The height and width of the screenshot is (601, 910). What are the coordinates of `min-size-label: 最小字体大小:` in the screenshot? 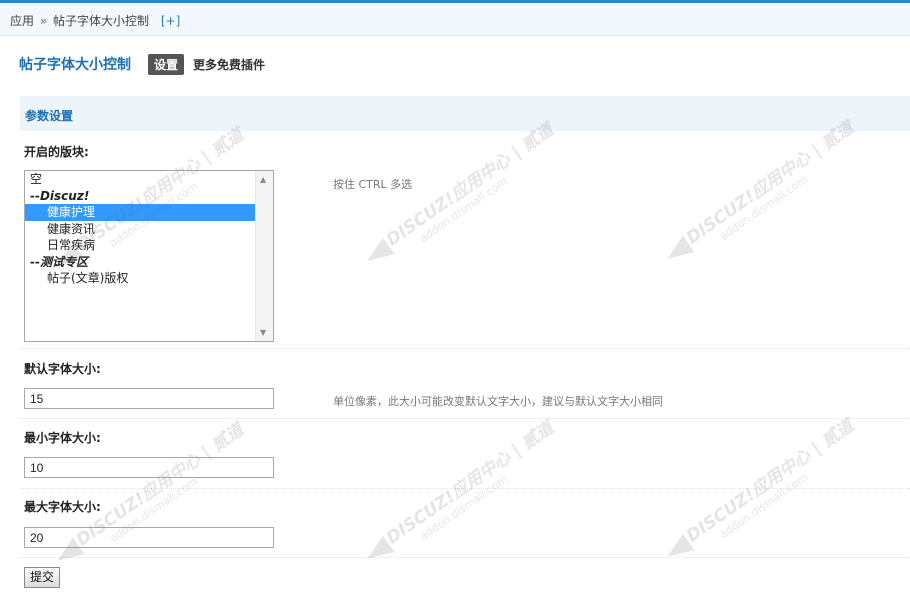 It's located at (62, 438).